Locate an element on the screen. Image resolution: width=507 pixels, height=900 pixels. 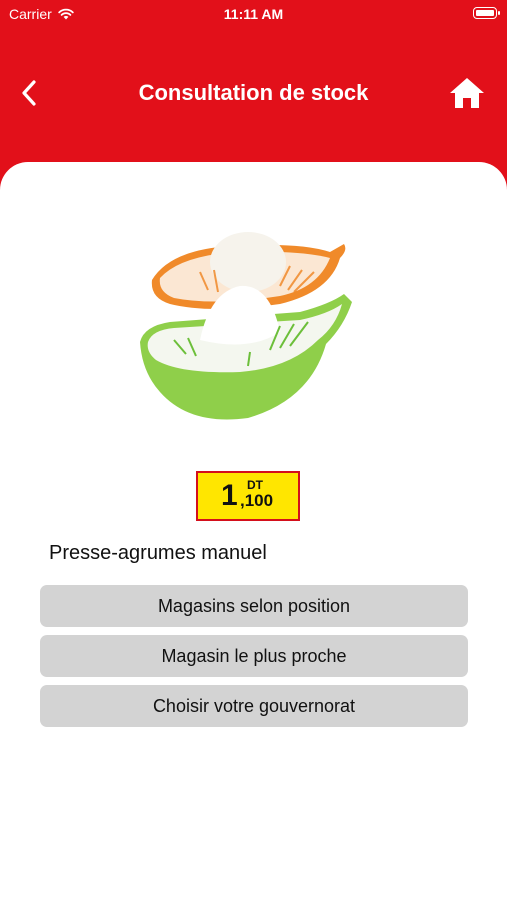
home-icon is located at coordinates (467, 93).